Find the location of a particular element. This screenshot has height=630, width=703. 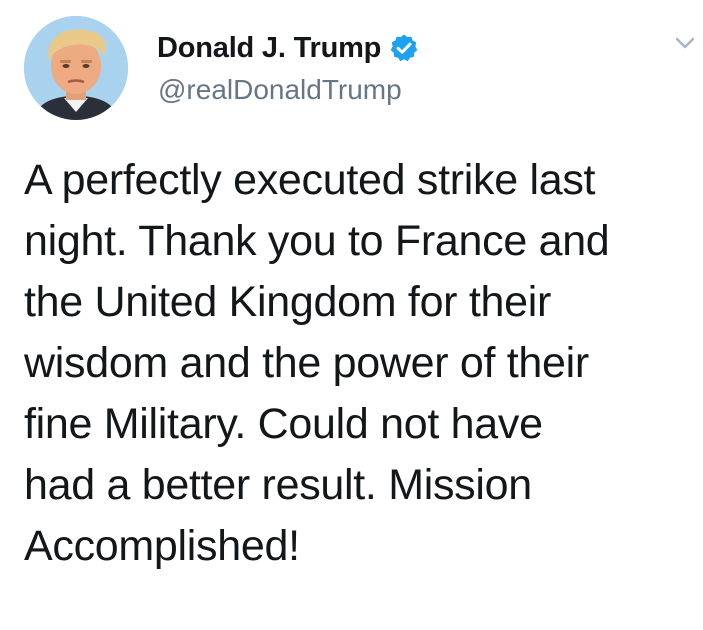

avatar is located at coordinates (76, 68).